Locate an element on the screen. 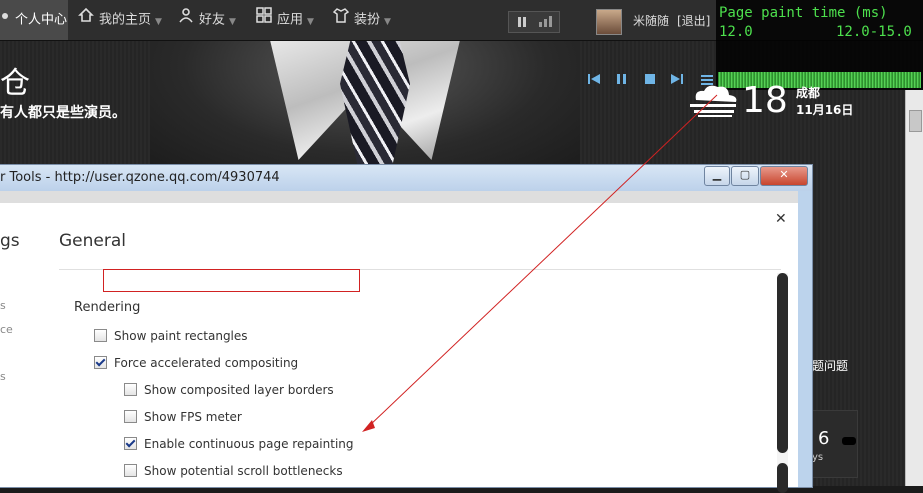 The height and width of the screenshot is (493, 923). pause-button is located at coordinates (622, 81).